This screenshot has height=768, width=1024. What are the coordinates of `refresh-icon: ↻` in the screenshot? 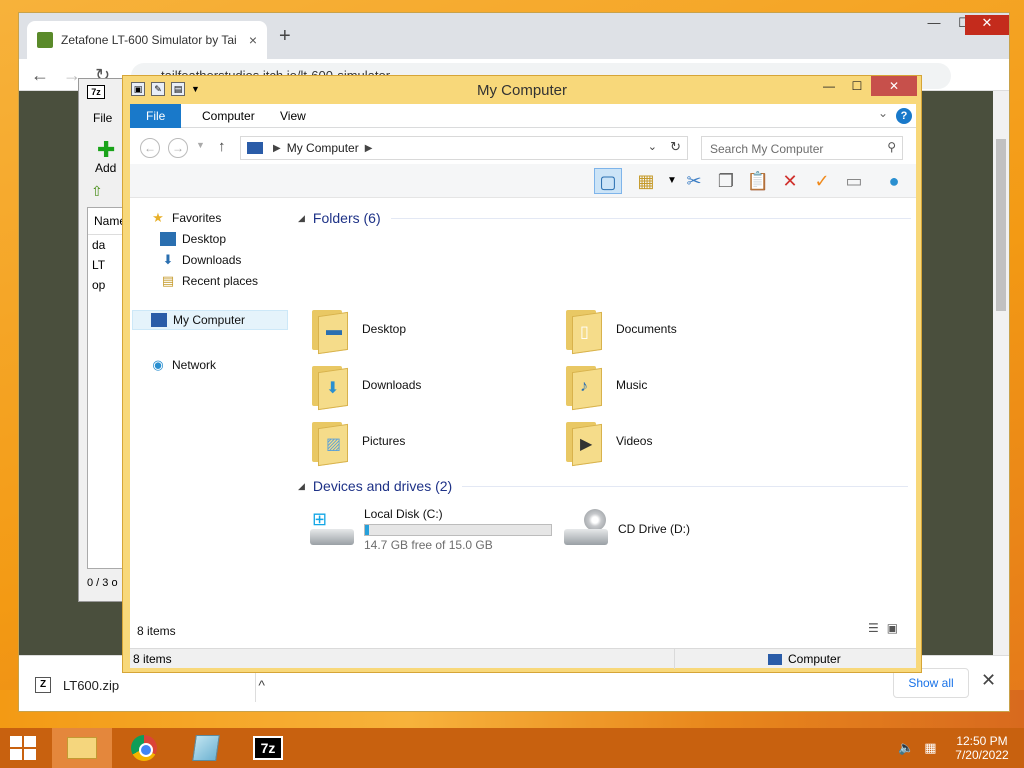 It's located at (675, 147).